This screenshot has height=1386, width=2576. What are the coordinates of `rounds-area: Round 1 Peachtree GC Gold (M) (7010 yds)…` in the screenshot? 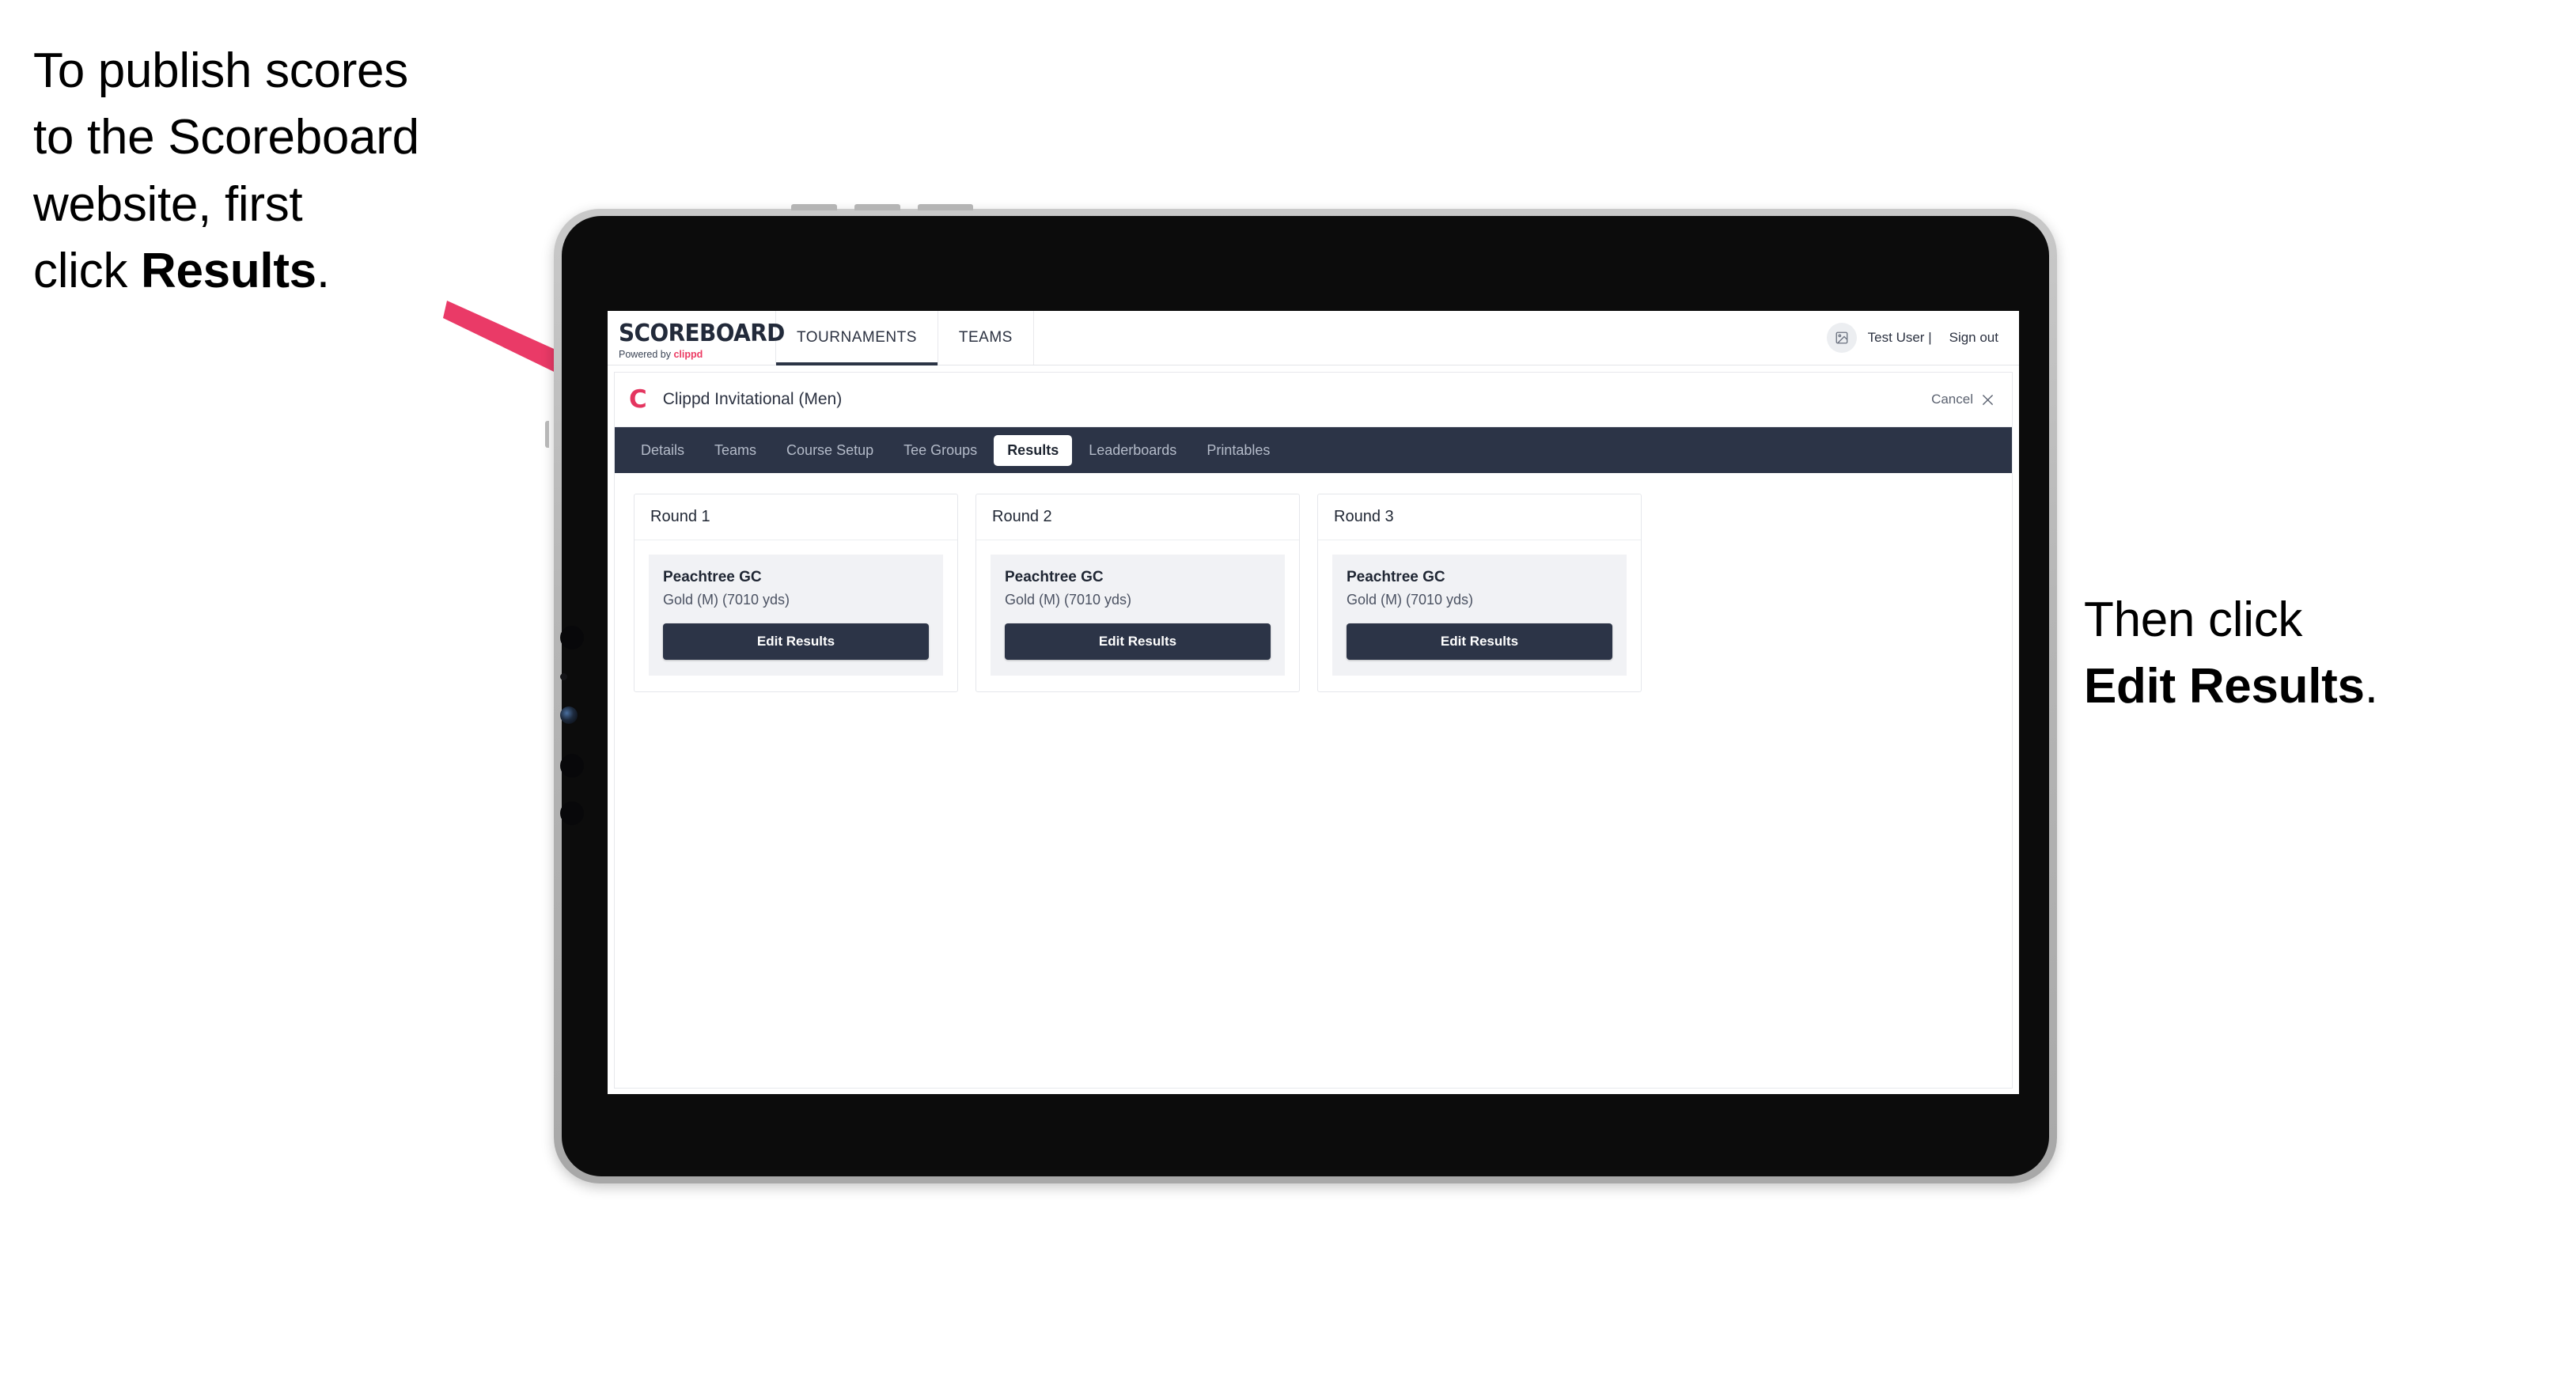 It's located at (1313, 593).